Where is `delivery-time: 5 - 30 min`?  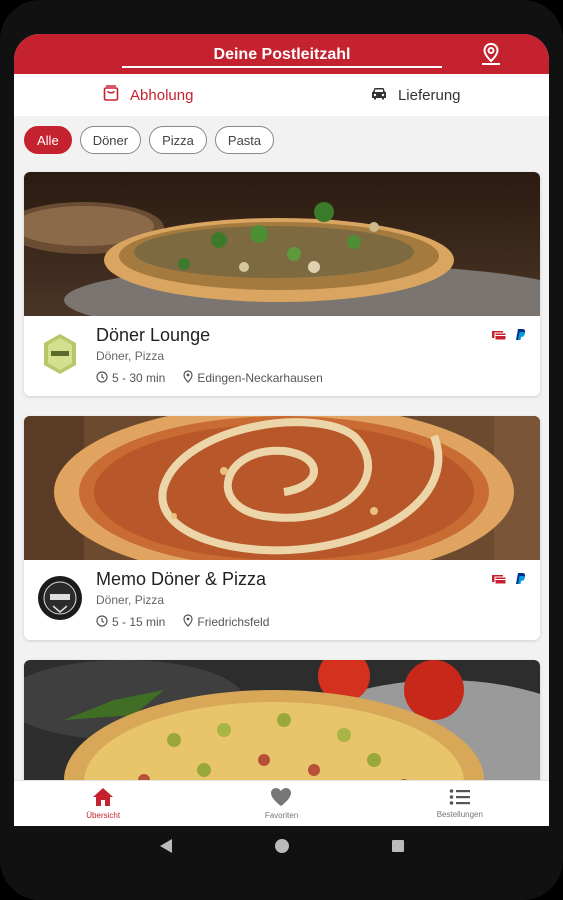
delivery-time: 5 - 30 min is located at coordinates (139, 378).